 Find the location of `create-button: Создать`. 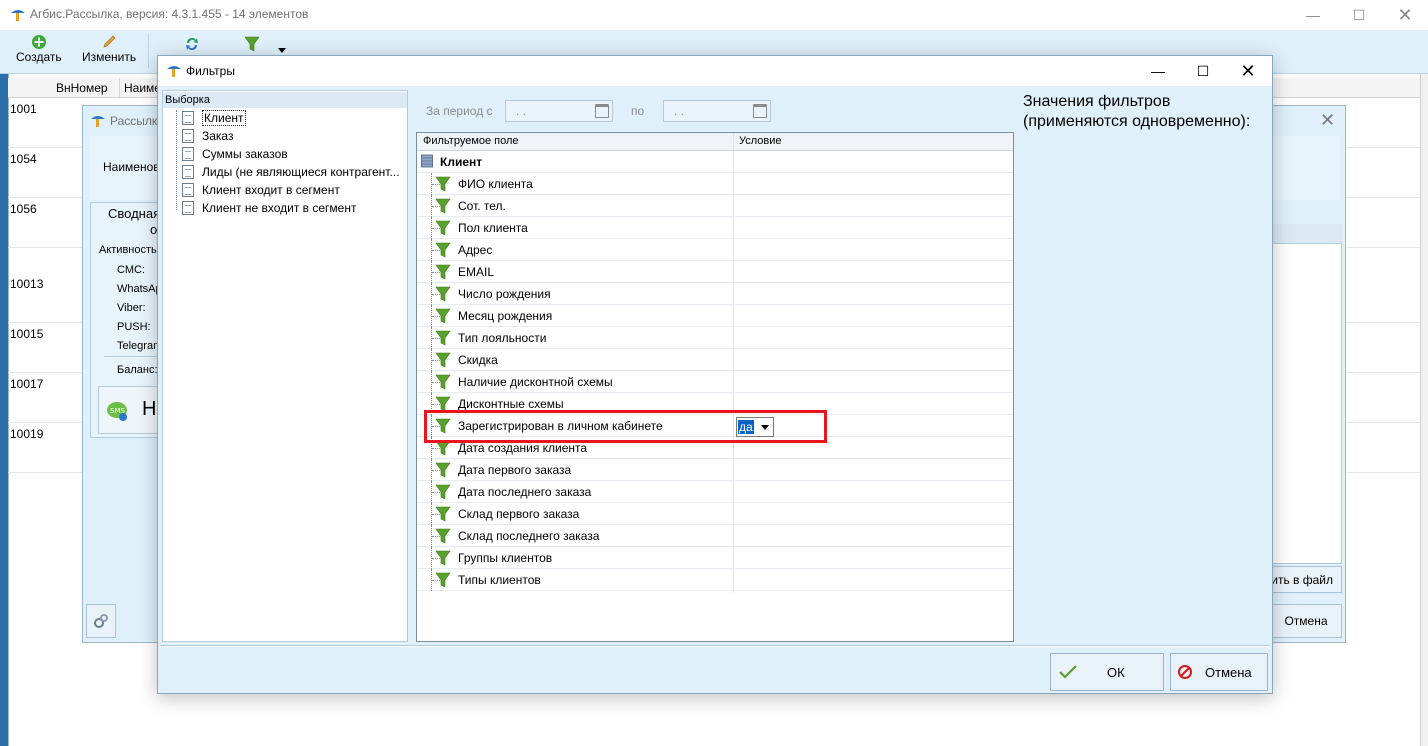

create-button: Создать is located at coordinates (39, 49).